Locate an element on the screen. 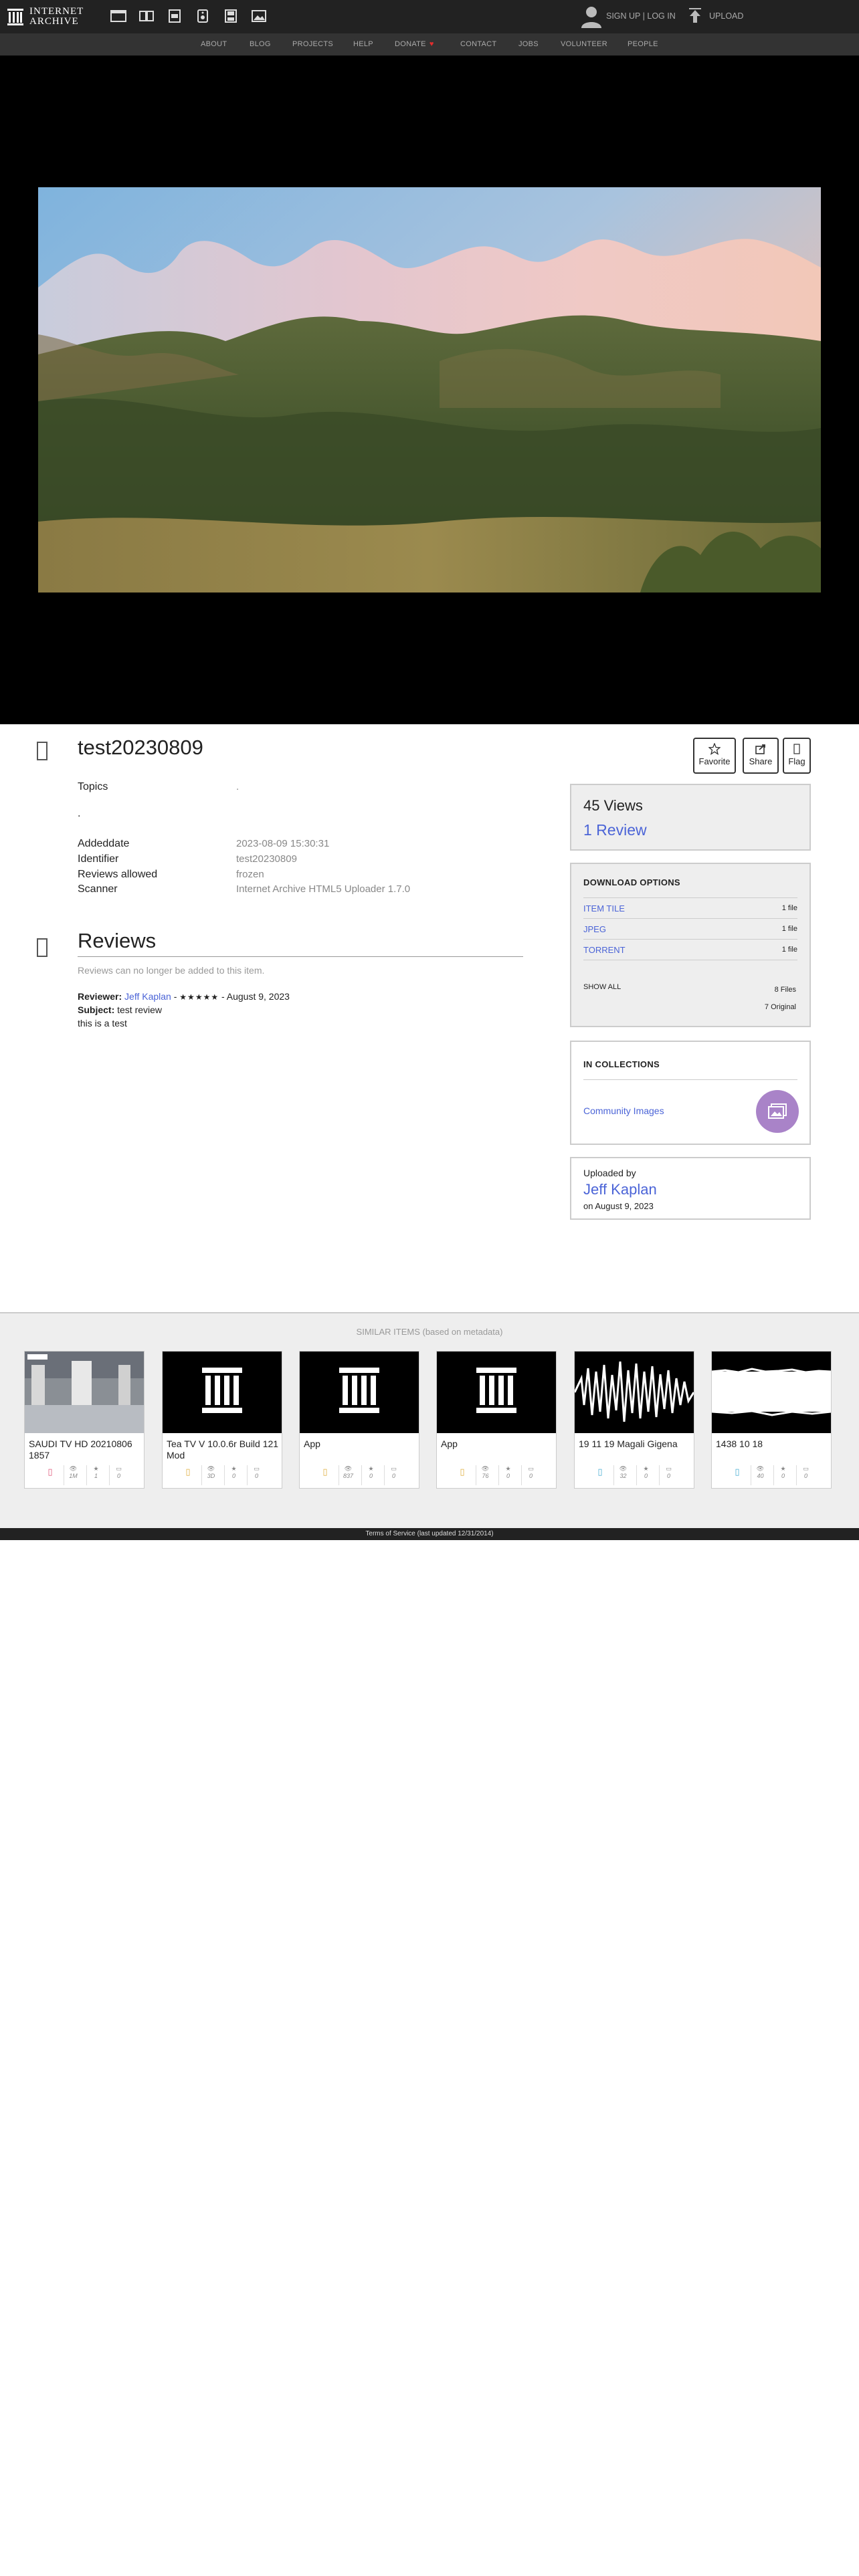 This screenshot has height=2576, width=859. views-count: 45 Views is located at coordinates (613, 805).